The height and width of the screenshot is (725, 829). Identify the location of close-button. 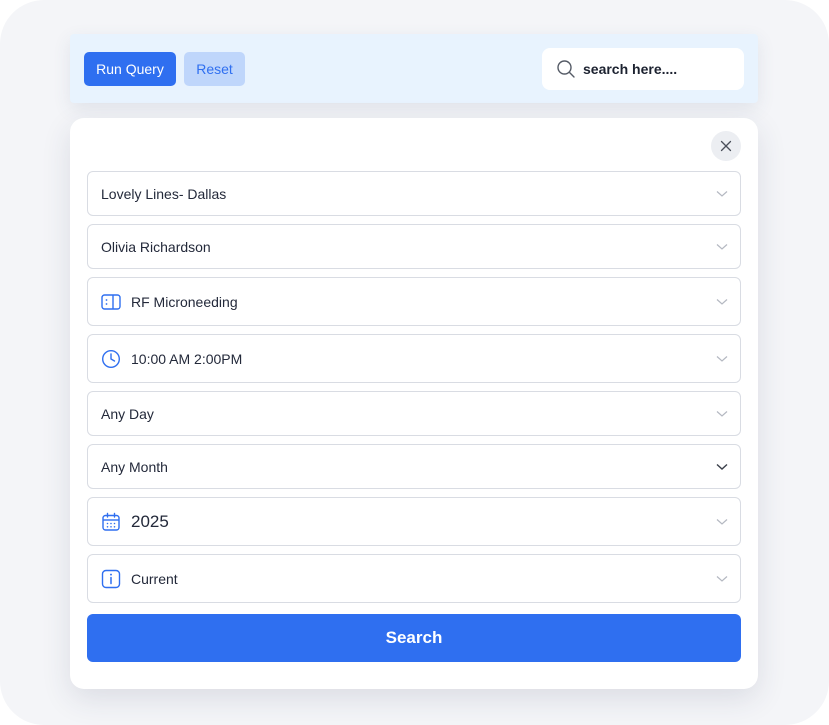
(726, 146).